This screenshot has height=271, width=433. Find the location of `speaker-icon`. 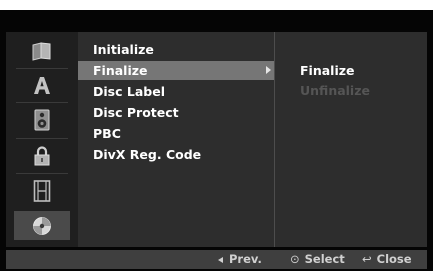

speaker-icon is located at coordinates (42, 119).